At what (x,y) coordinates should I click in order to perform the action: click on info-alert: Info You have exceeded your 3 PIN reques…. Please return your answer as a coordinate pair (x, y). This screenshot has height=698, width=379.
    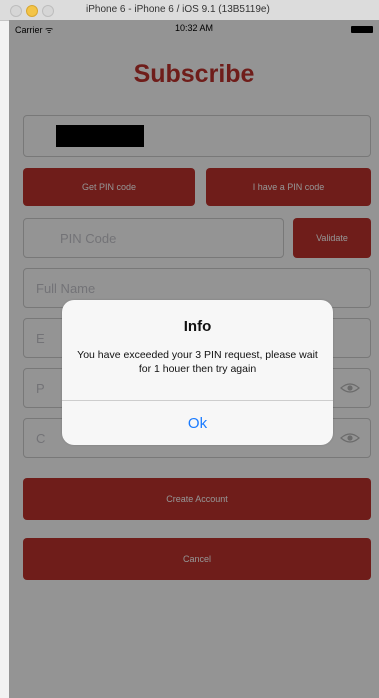
    Looking at the image, I should click on (197, 372).